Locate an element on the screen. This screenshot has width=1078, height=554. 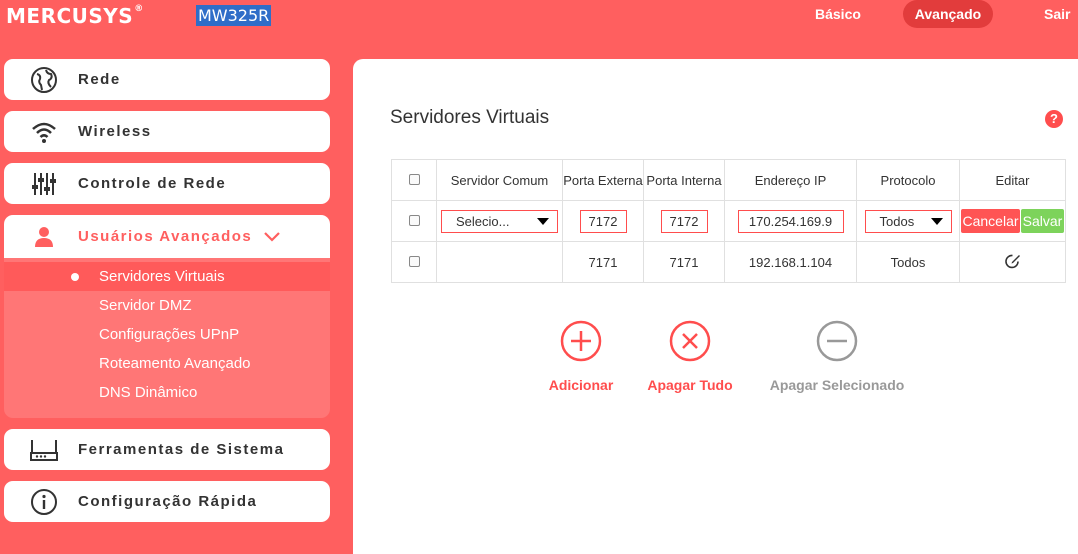
sidebar-item-configuracao-rapida: Configuração Rápida is located at coordinates (167, 501).